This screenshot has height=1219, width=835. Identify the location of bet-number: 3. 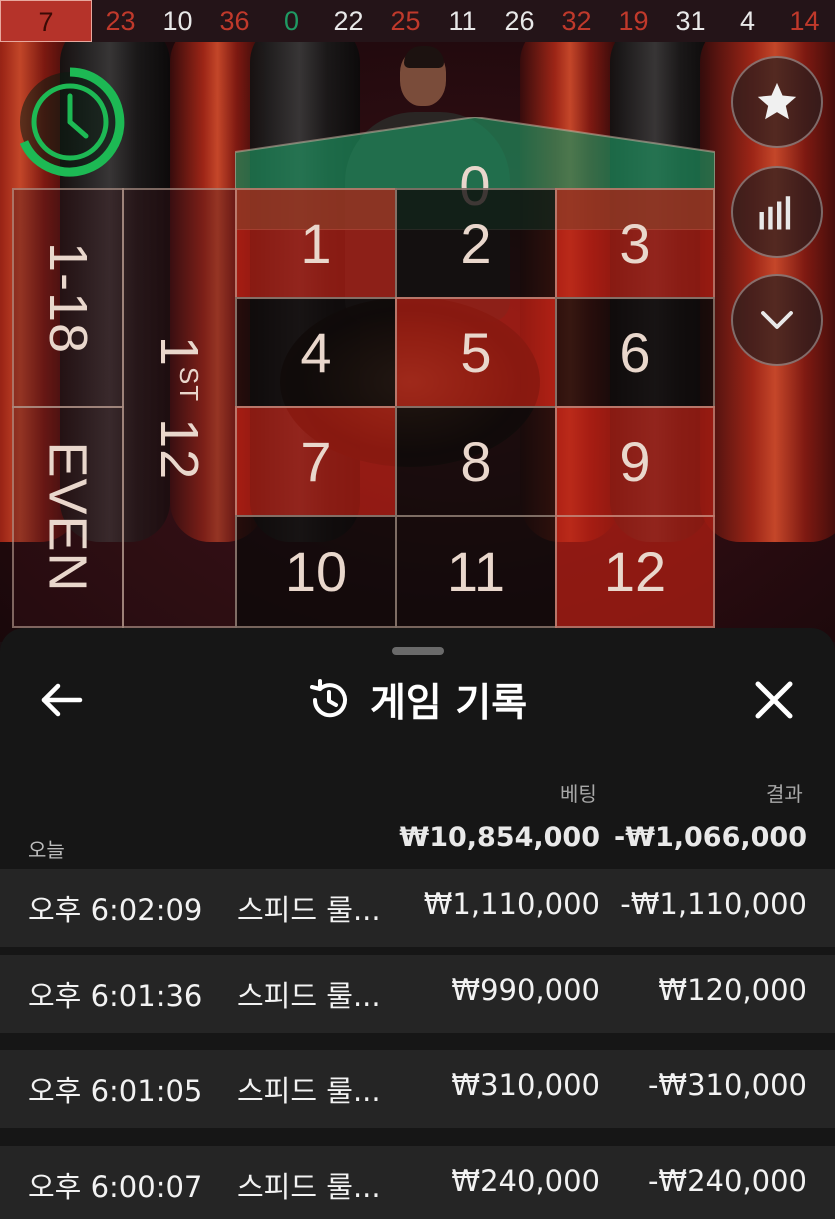
(635, 243).